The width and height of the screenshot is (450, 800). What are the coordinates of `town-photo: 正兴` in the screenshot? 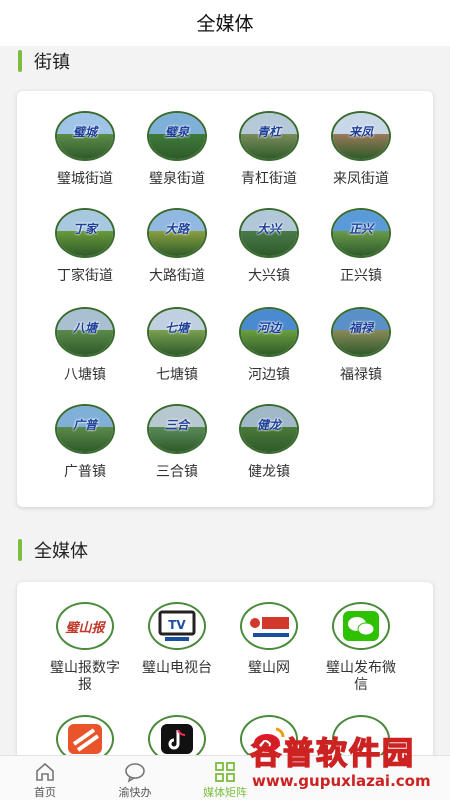 It's located at (361, 233).